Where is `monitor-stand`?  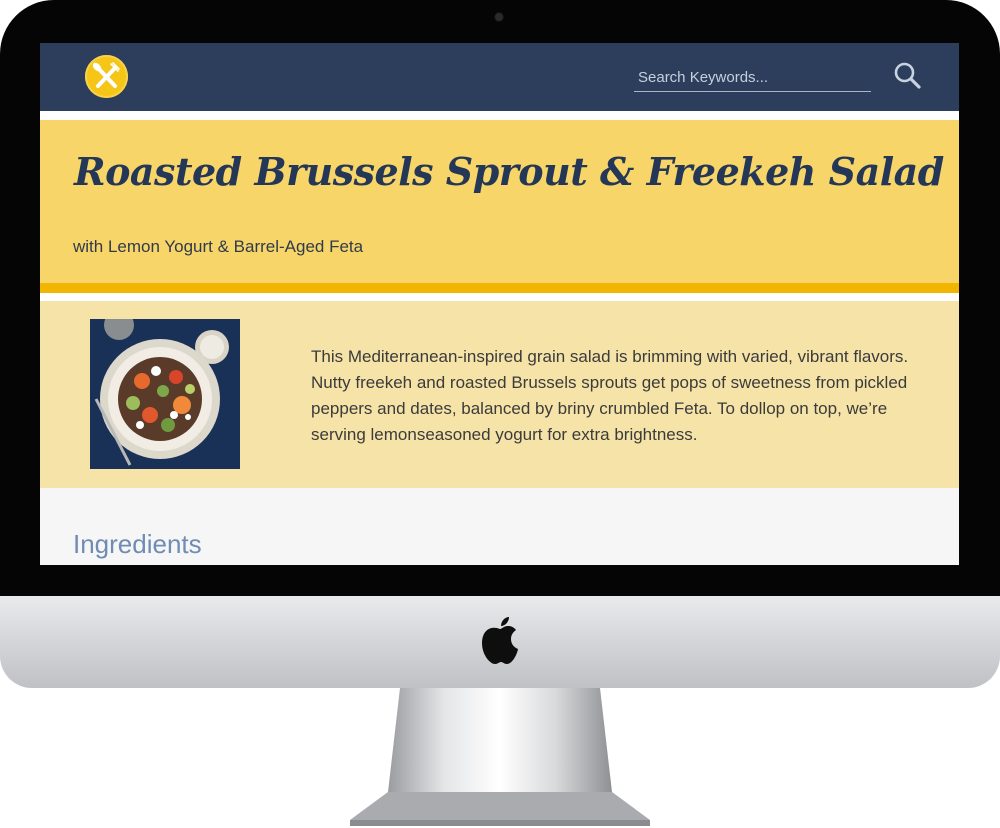 monitor-stand is located at coordinates (500, 757).